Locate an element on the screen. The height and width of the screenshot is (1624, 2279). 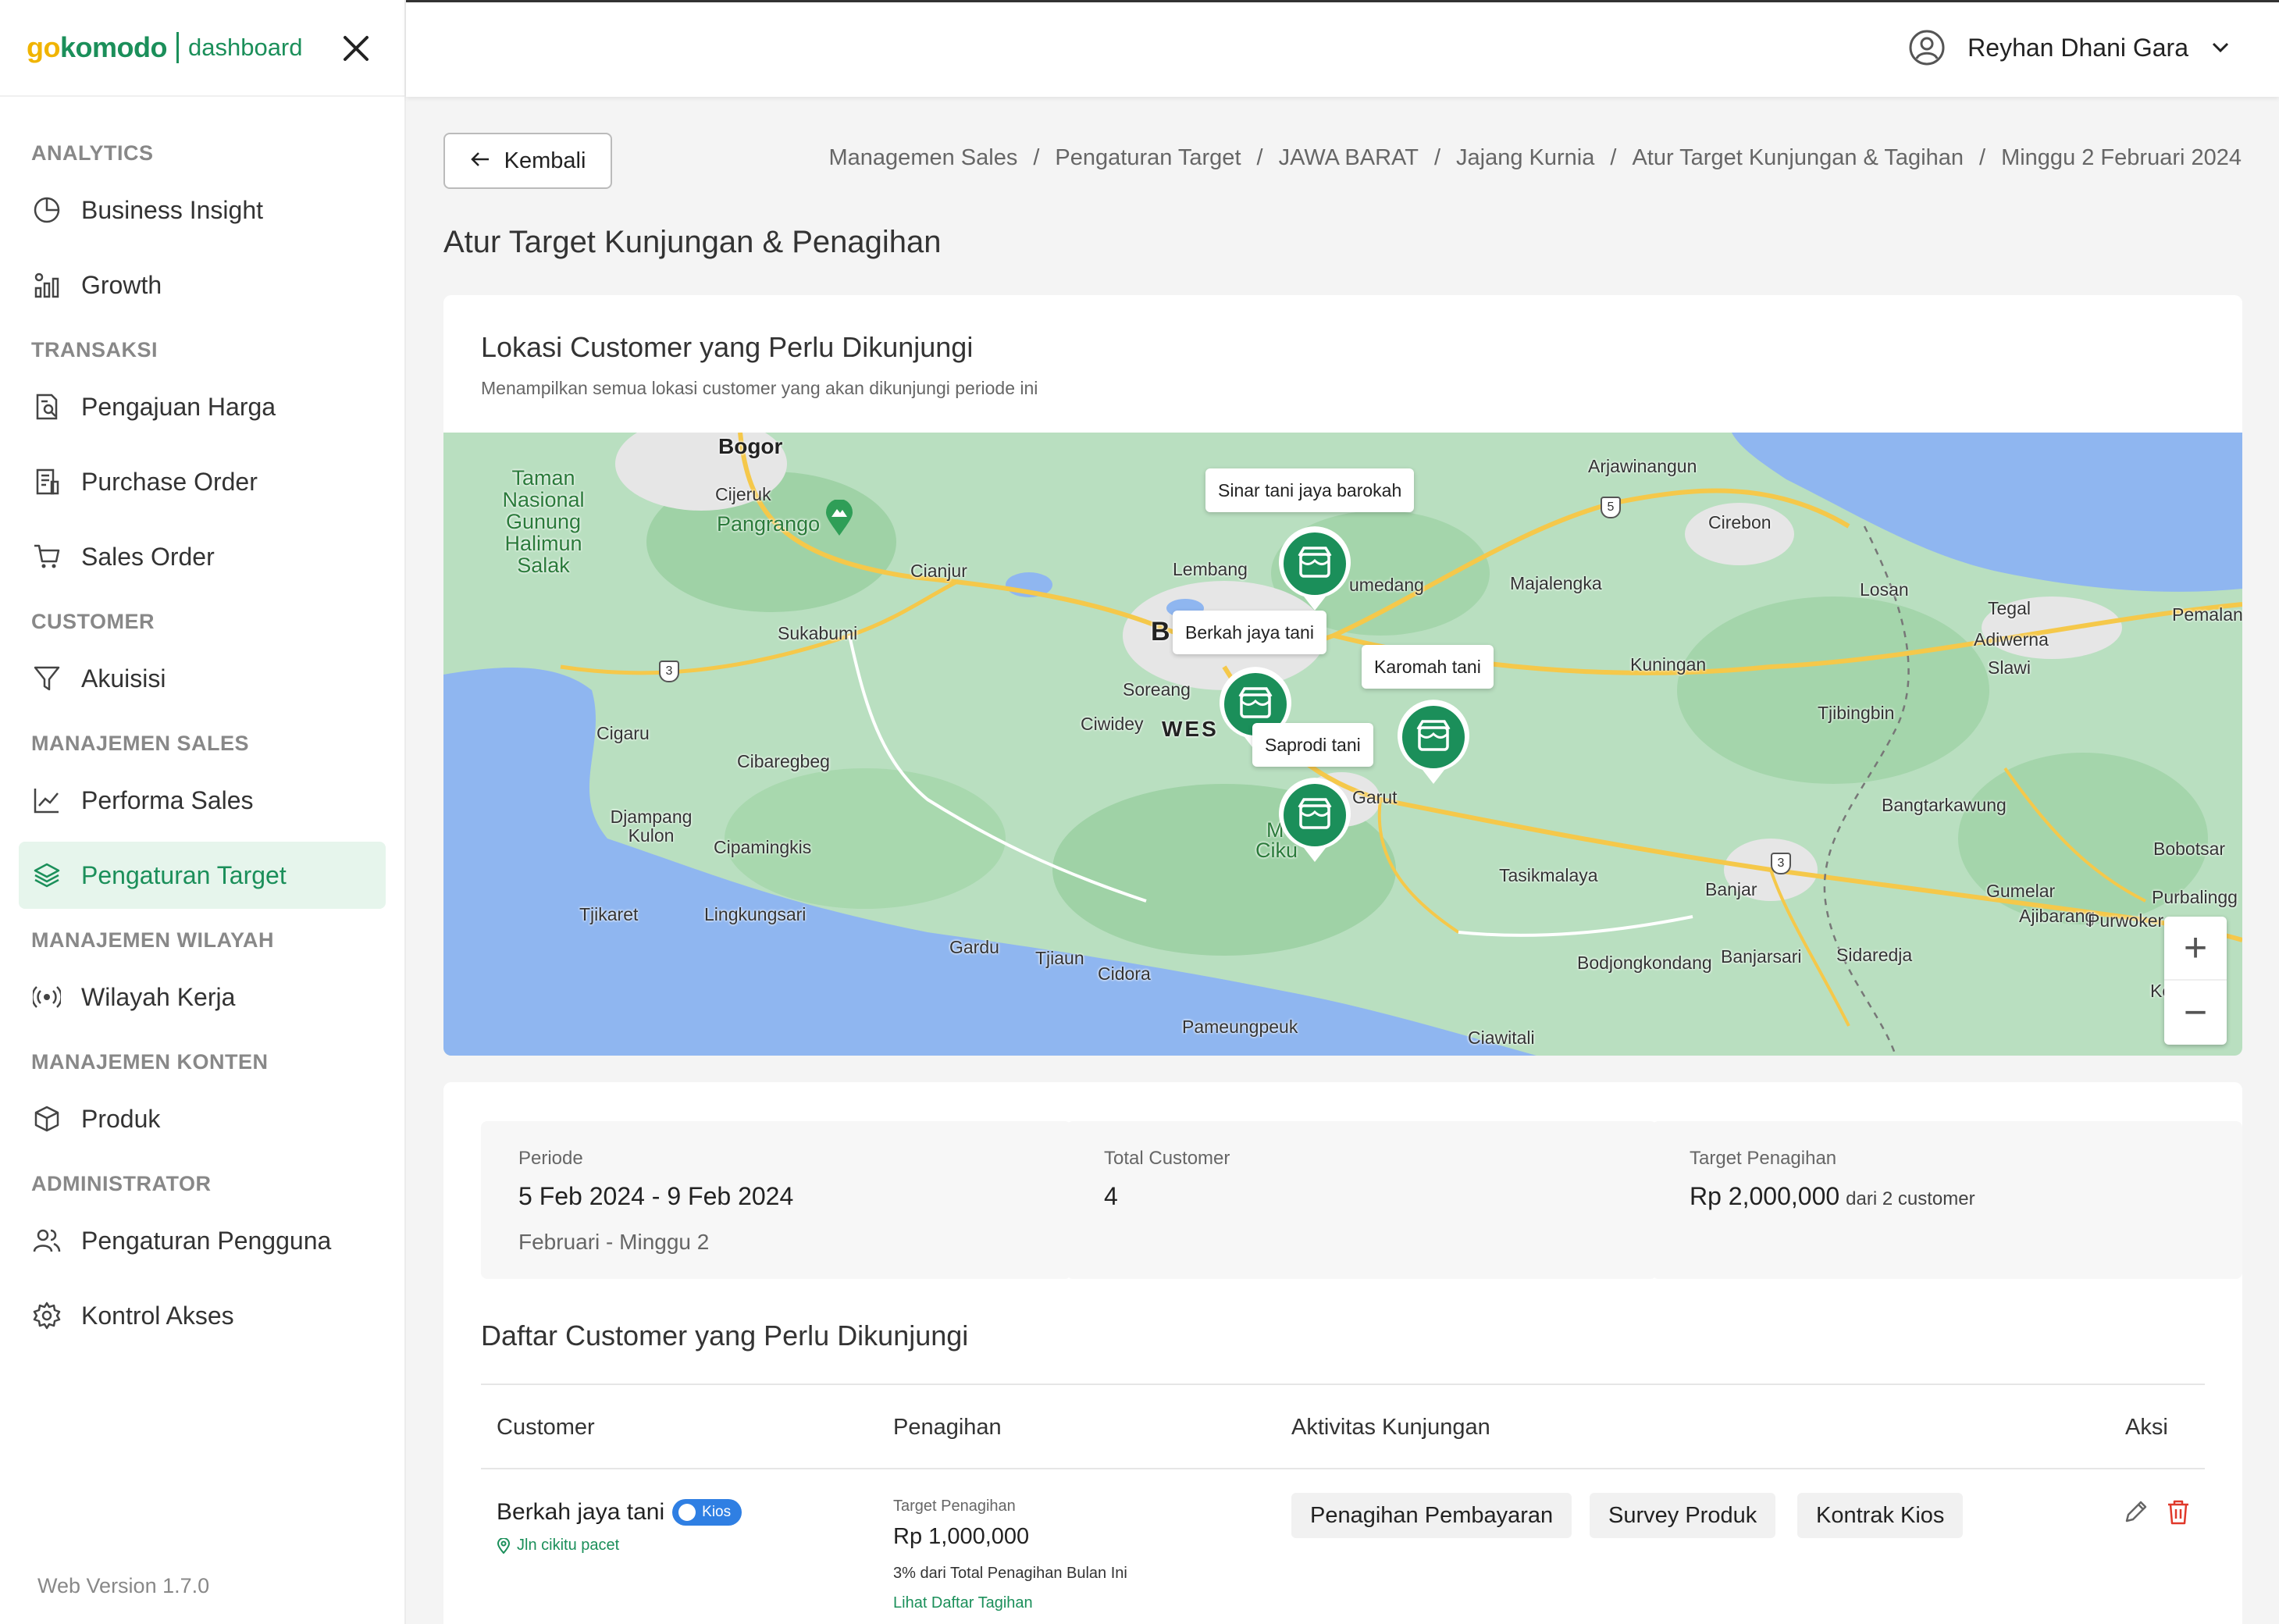
zoom-in-button: + is located at coordinates (2195, 949).